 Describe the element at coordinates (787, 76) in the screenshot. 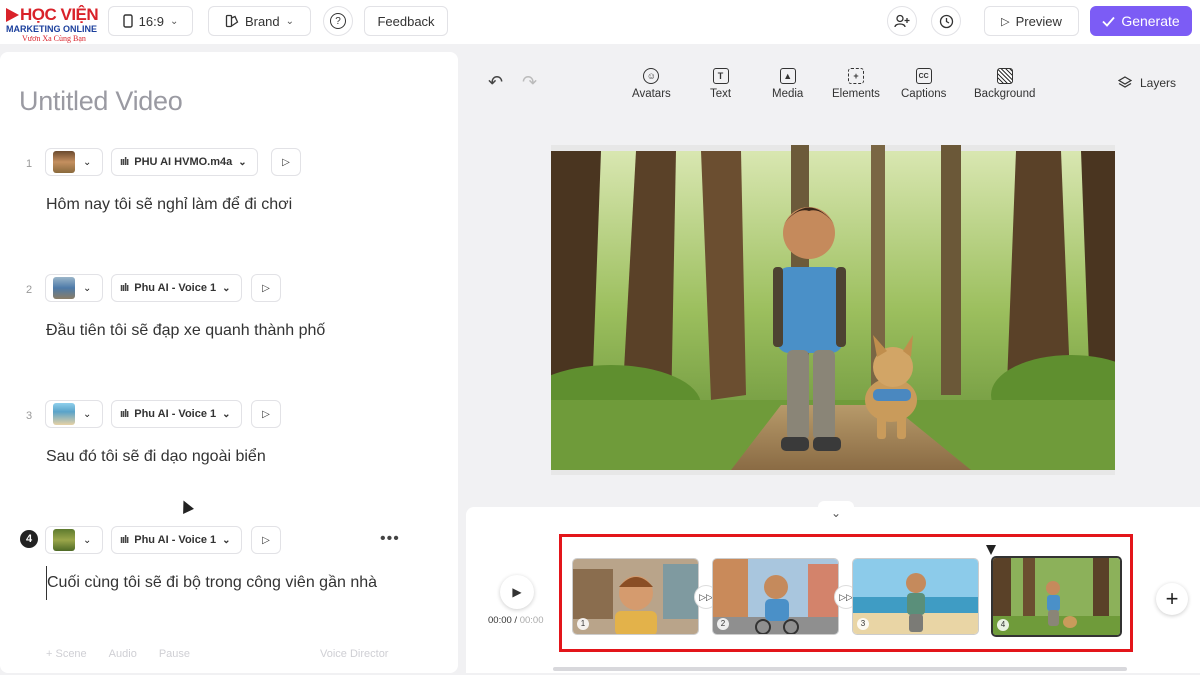

I see `media-icon: ▲` at that location.